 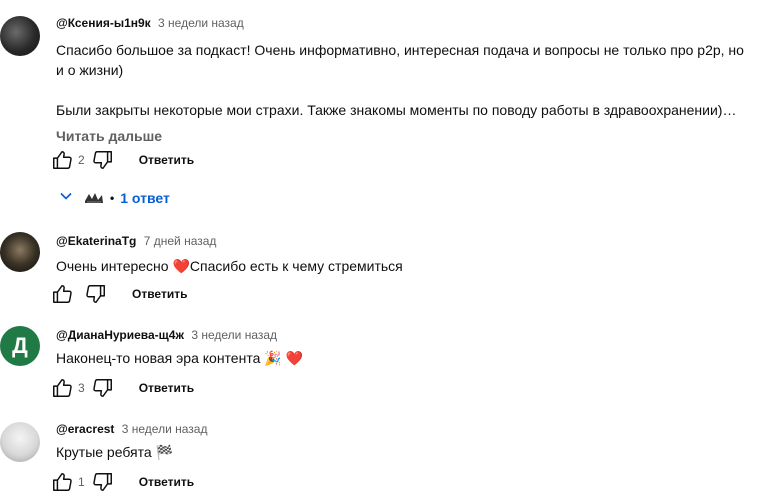 What do you see at coordinates (181, 266) in the screenshot?
I see `heart-emoji: ❤️` at bounding box center [181, 266].